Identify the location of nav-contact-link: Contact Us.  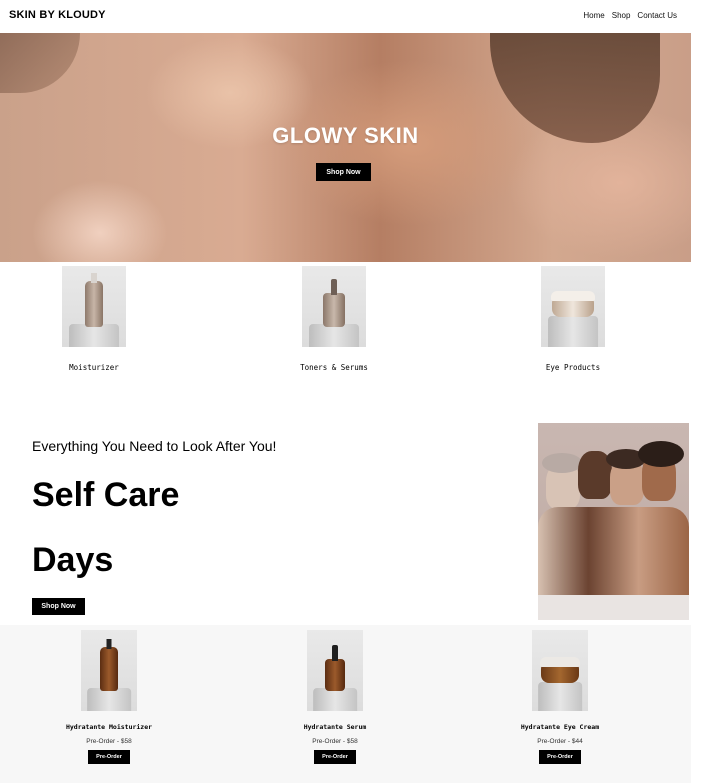
(657, 15).